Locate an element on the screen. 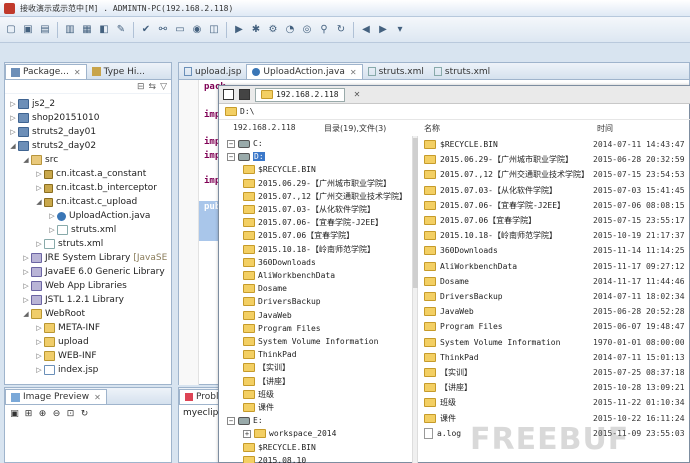 The image size is (690, 463). zoom-in-icon: ⊕ is located at coordinates (42, 413).